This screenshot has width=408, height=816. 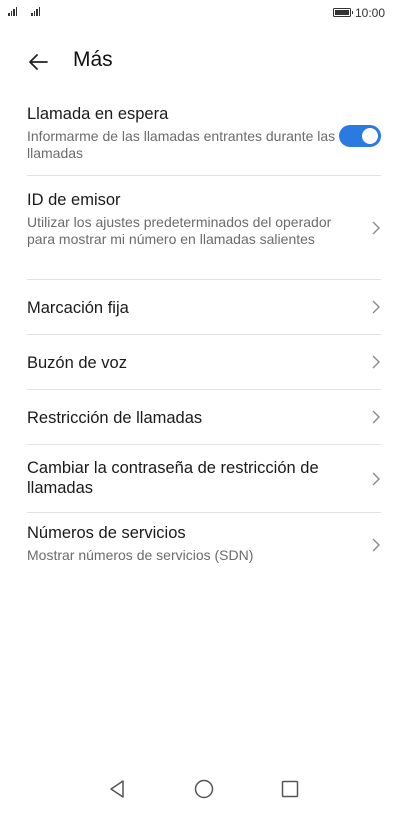 What do you see at coordinates (204, 14) in the screenshot?
I see `status-bar: 10:00` at bounding box center [204, 14].